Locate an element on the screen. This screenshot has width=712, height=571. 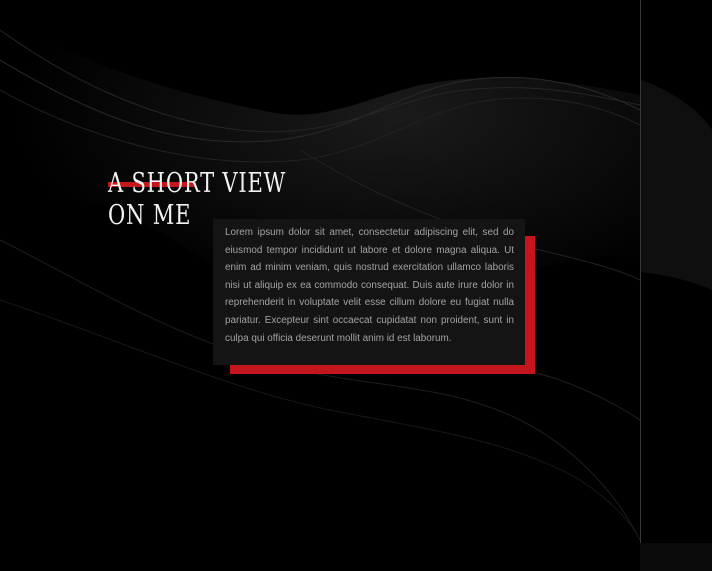
title-line-2: ON ME is located at coordinates (150, 215).